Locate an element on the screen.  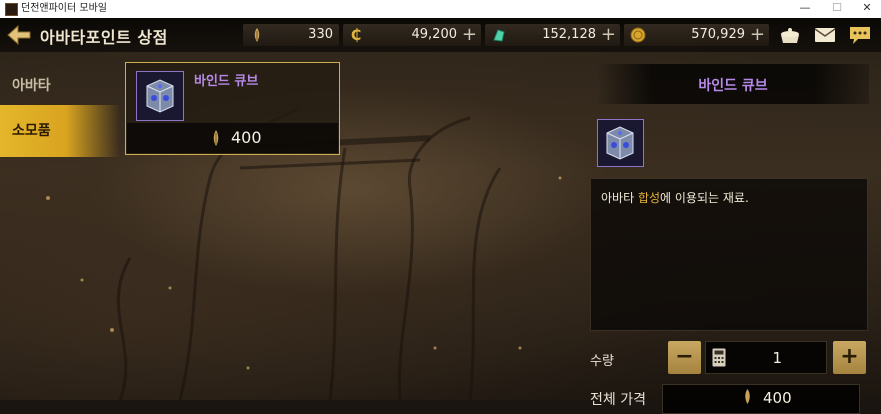
calculator-icon is located at coordinates (719, 357).